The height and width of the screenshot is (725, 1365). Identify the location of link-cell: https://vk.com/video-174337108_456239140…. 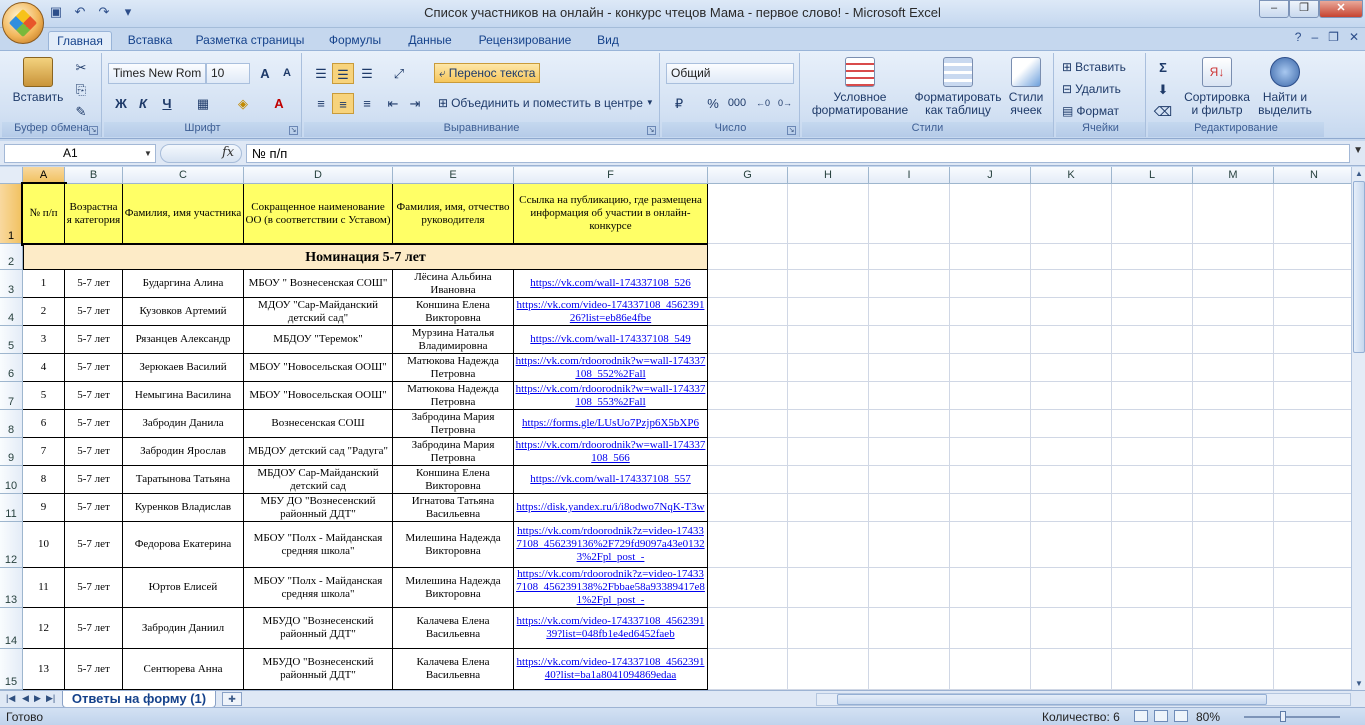
(611, 669).